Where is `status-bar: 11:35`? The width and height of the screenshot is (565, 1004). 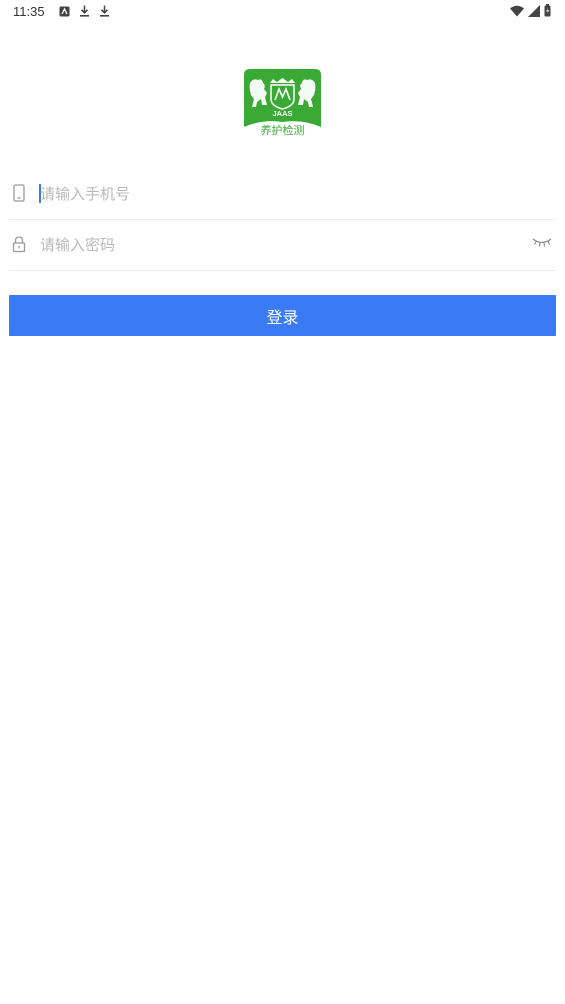
status-bar: 11:35 is located at coordinates (282, 12).